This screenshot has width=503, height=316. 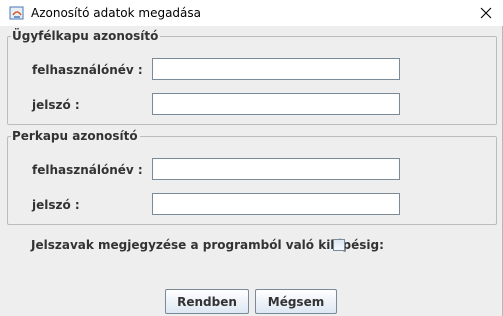 What do you see at coordinates (276, 169) in the screenshot?
I see `perkapu-username-input` at bounding box center [276, 169].